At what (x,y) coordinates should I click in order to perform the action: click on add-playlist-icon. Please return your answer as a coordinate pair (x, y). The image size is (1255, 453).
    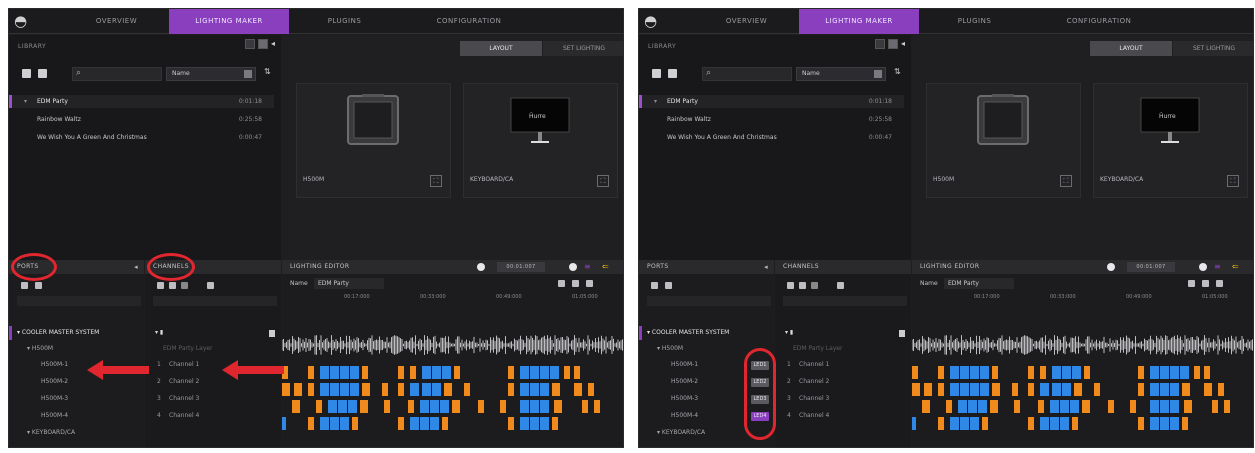
    Looking at the image, I should click on (26, 73).